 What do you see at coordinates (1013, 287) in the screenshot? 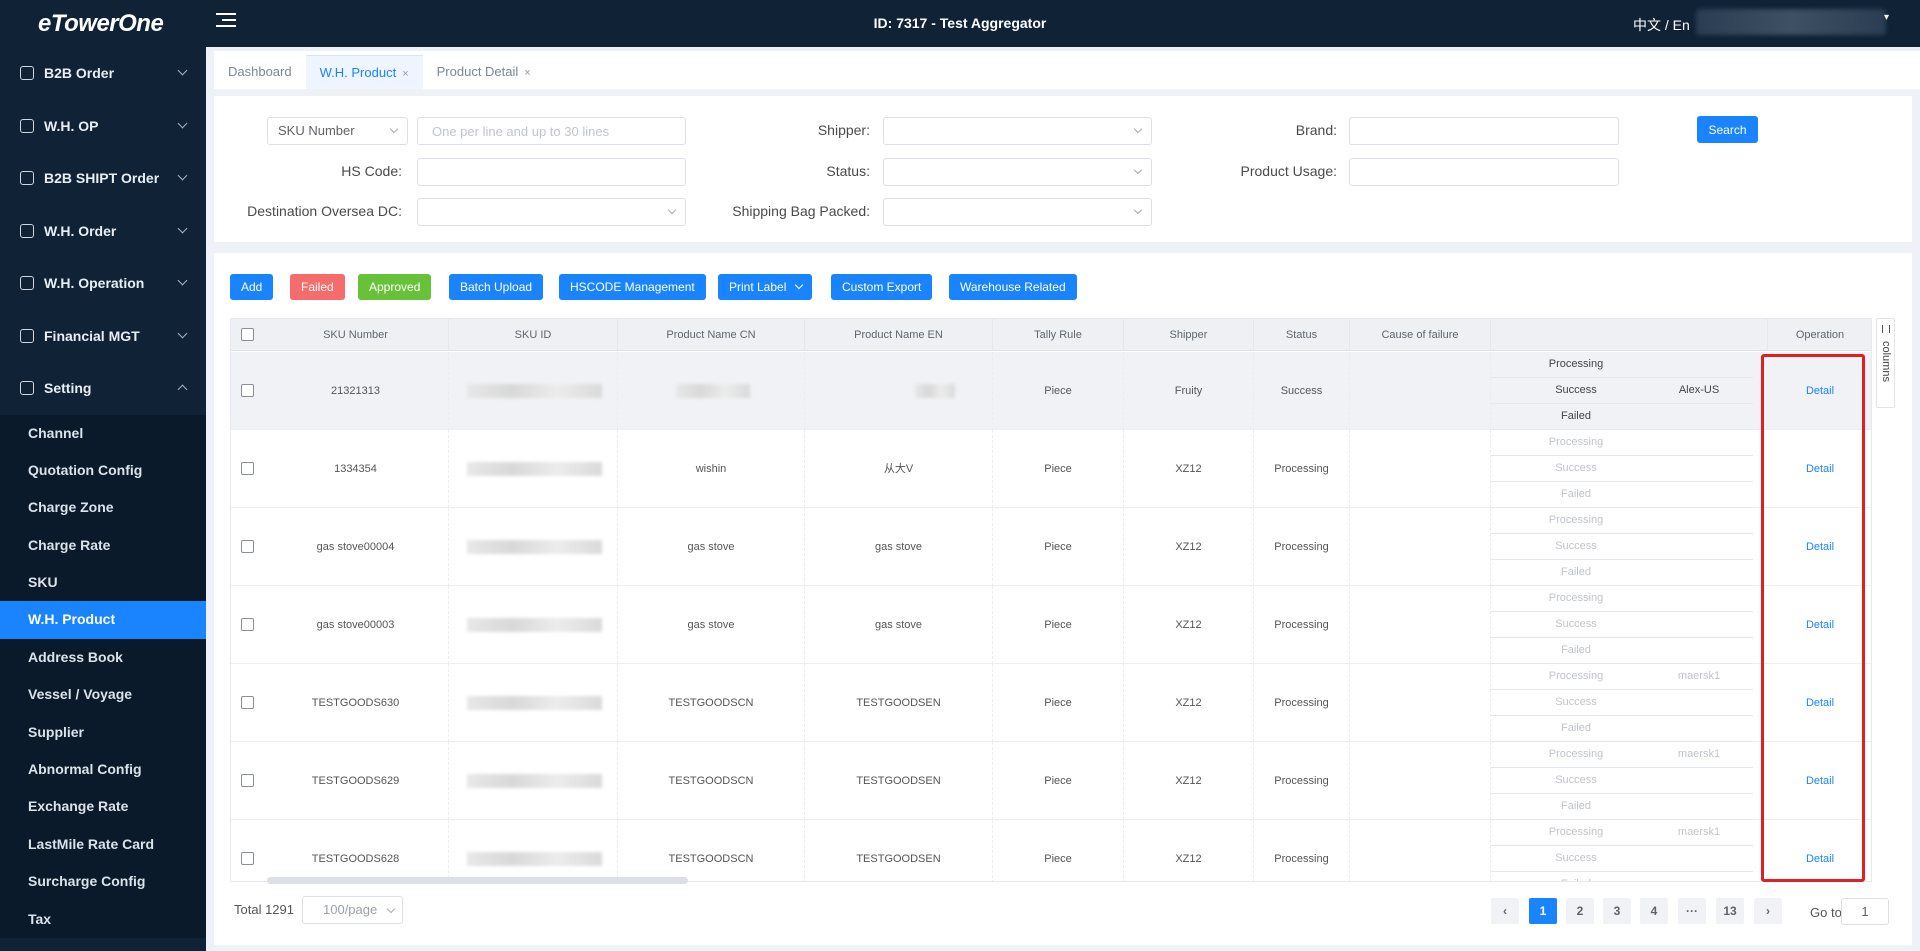
I see `warehouse-related-button: Warehouse Related` at bounding box center [1013, 287].